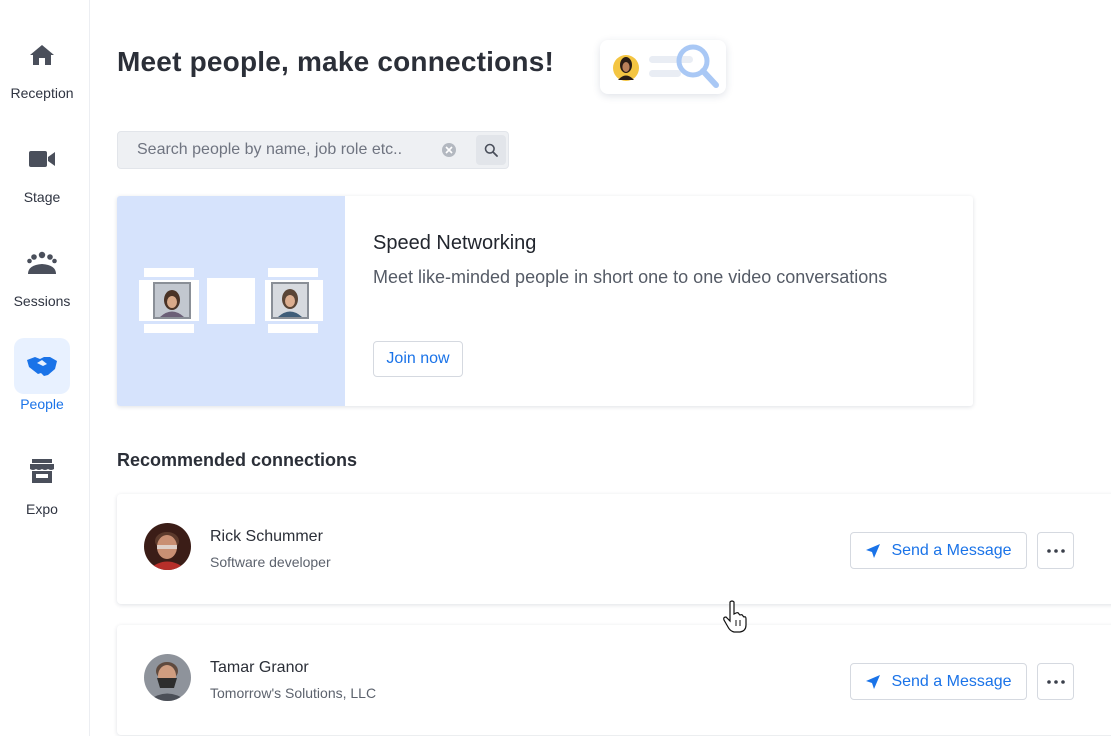  I want to click on people-search-illustration, so click(663, 67).